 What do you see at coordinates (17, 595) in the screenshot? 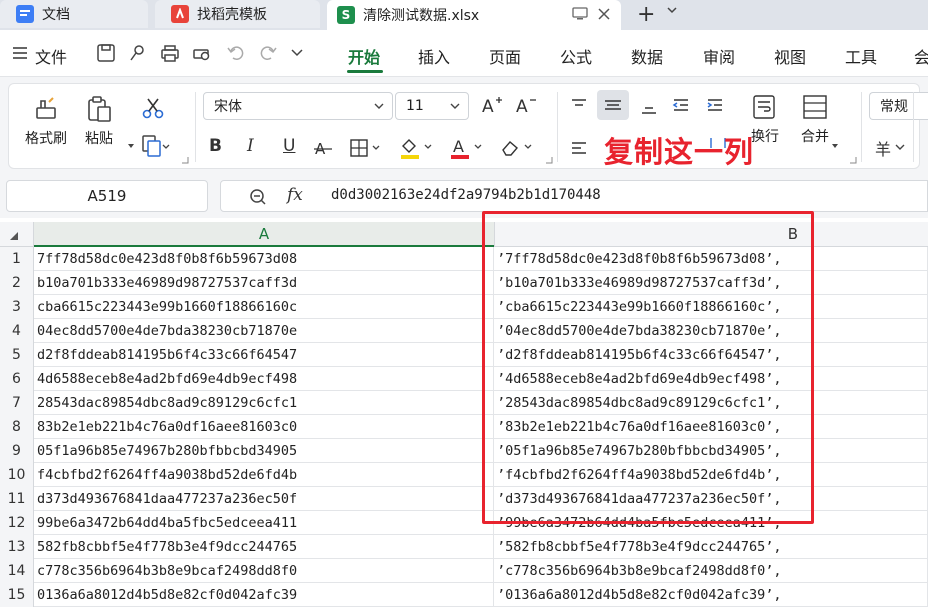
I see `row-header: 15` at bounding box center [17, 595].